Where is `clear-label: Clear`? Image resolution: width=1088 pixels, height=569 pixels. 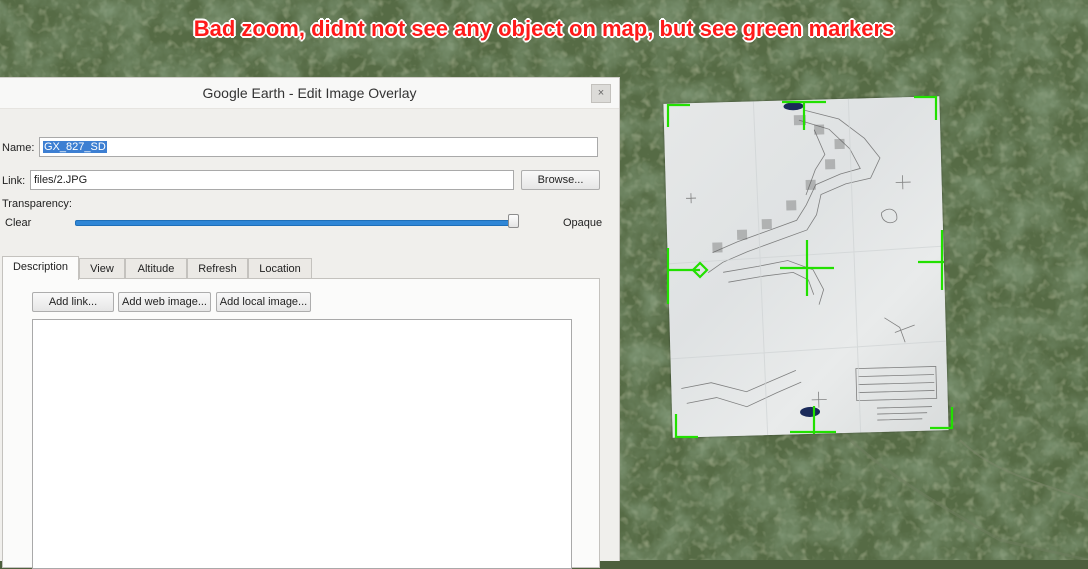
clear-label: Clear is located at coordinates (18, 223).